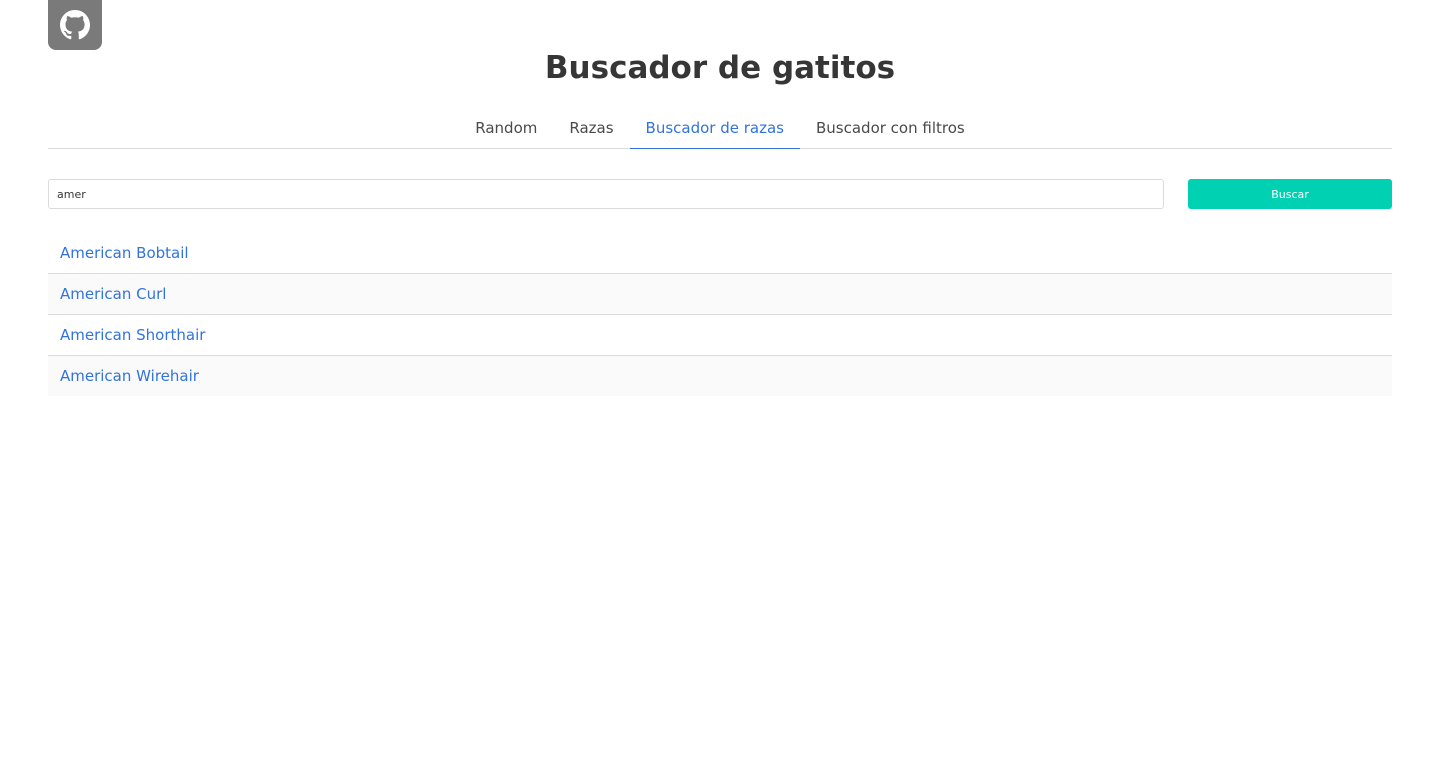 The width and height of the screenshot is (1440, 757). Describe the element at coordinates (720, 253) in the screenshot. I see `list-item: American Bobtail` at that location.